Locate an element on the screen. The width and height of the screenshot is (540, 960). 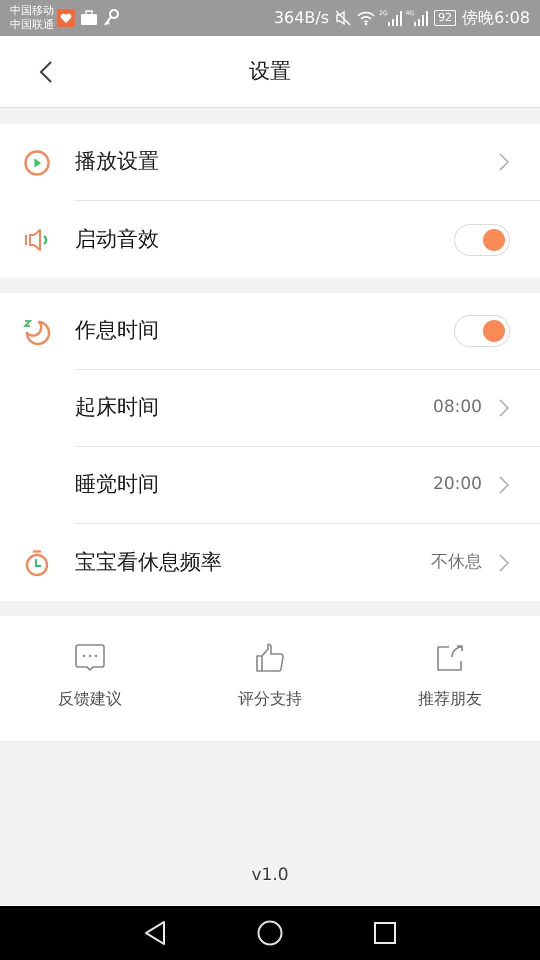
app-notification-icon is located at coordinates (66, 18).